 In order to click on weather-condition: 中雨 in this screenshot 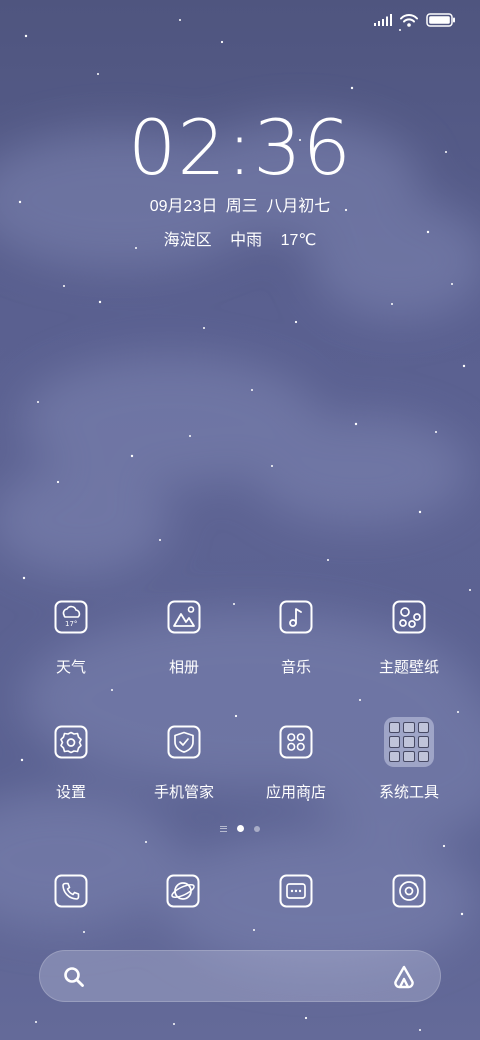, I will do `click(246, 240)`.